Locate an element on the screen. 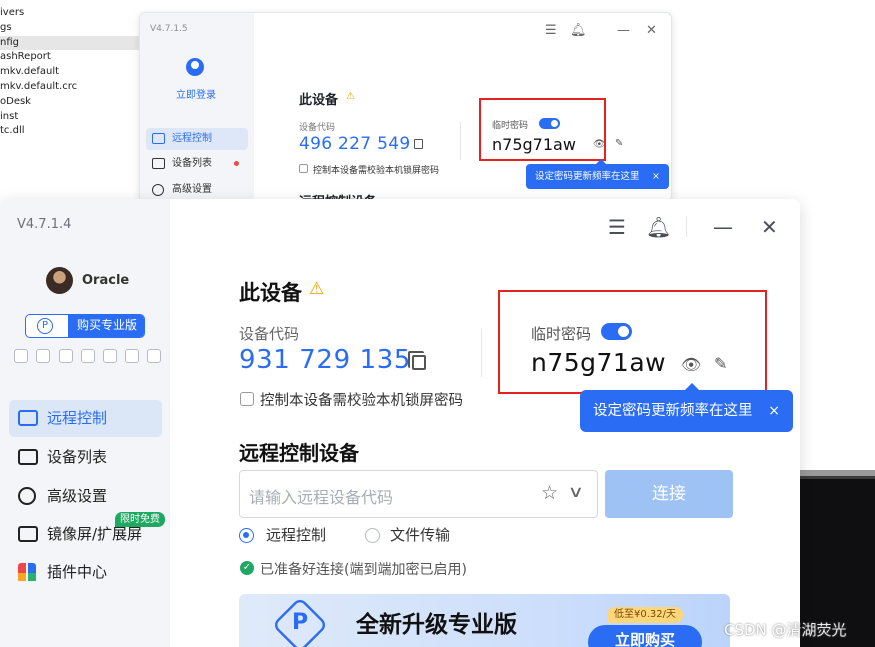 The width and height of the screenshot is (875, 647). upgrade-banner: P 全新升级专业版 低至¥0.32/天 立即购买 is located at coordinates (484, 620).